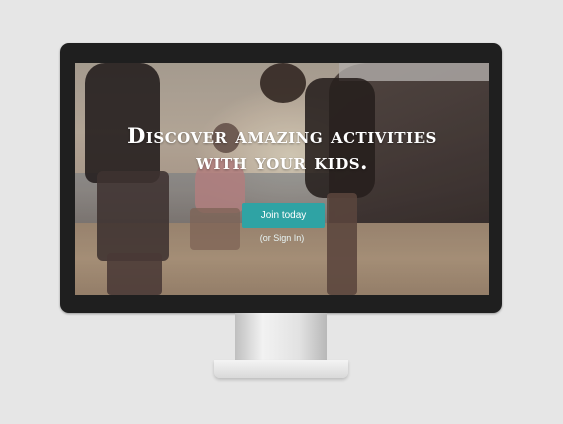 Image resolution: width=563 pixels, height=424 pixels. I want to click on hero-headline-line1: Discover amazing activities, so click(282, 135).